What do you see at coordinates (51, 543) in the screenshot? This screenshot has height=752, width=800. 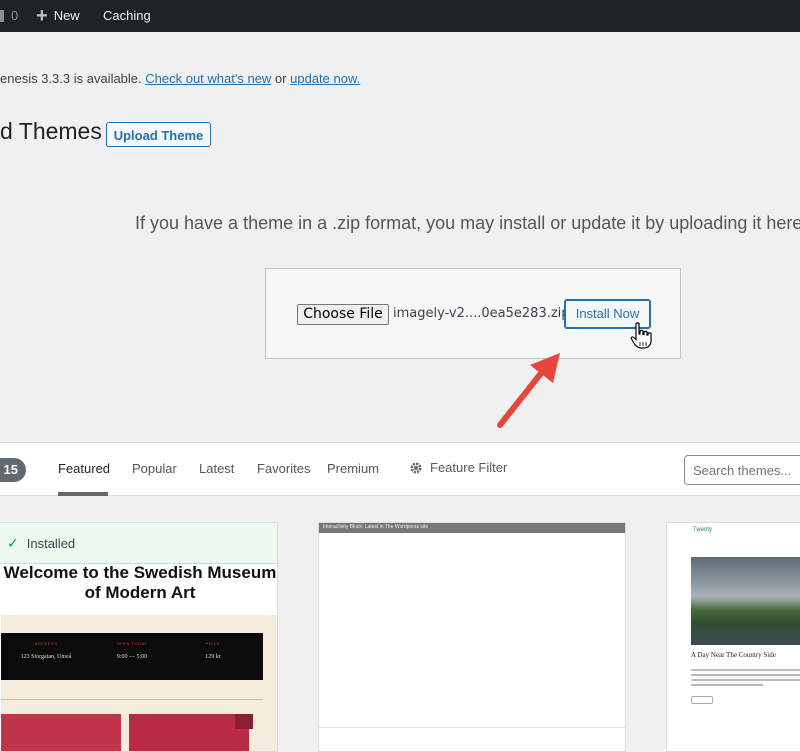 I see `installed-label: Installed` at bounding box center [51, 543].